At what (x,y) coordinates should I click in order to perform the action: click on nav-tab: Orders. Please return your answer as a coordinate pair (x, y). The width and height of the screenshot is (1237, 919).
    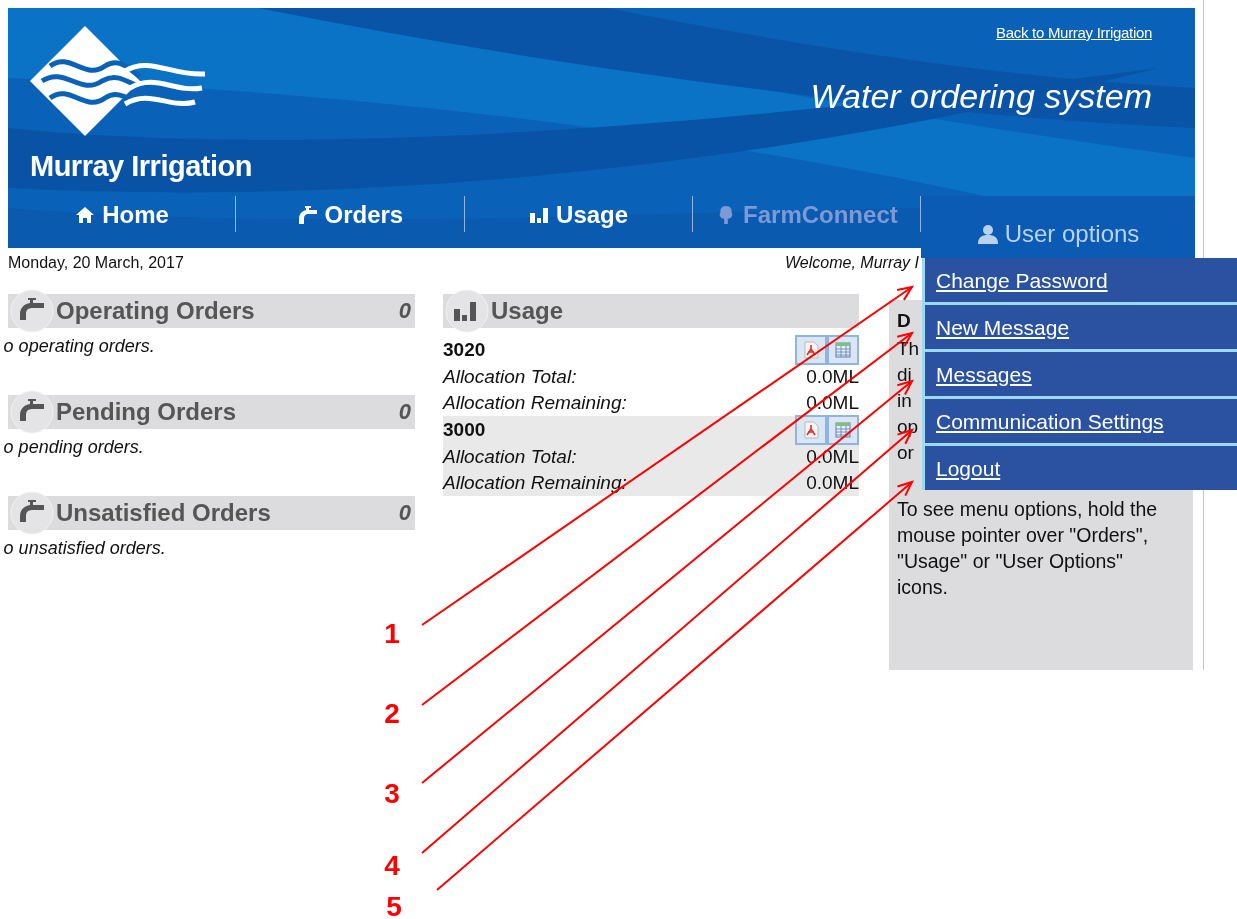
    Looking at the image, I should click on (350, 215).